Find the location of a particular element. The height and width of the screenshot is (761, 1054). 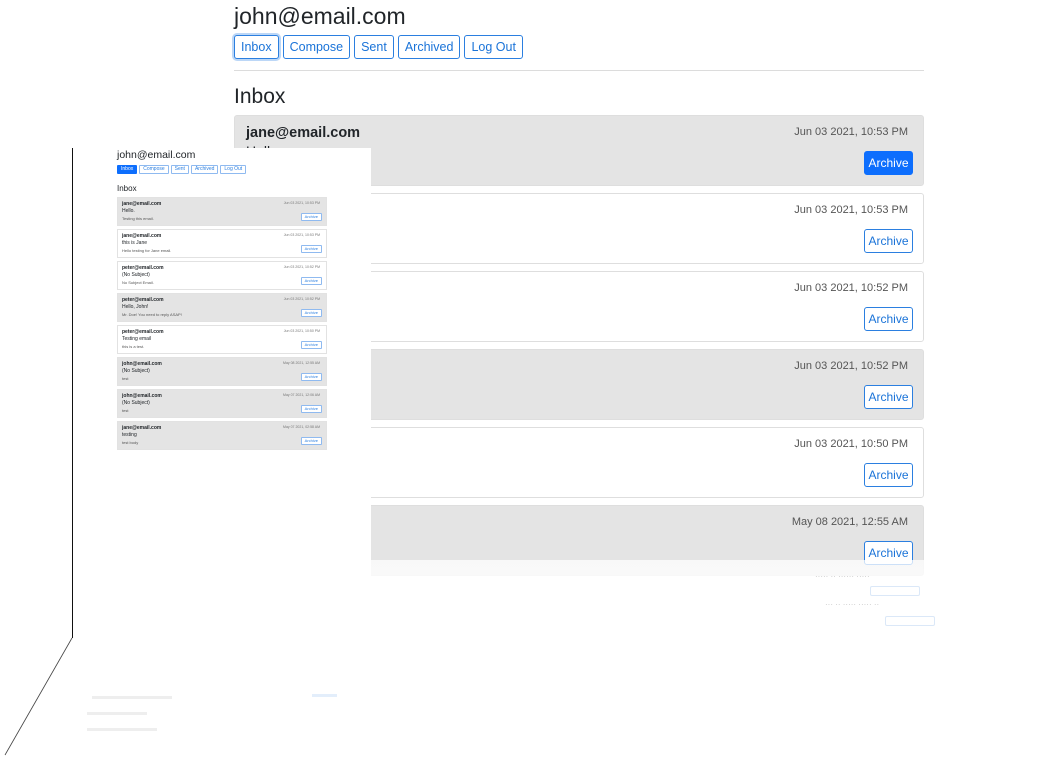

email-body: No Subject Email. is located at coordinates (138, 282).